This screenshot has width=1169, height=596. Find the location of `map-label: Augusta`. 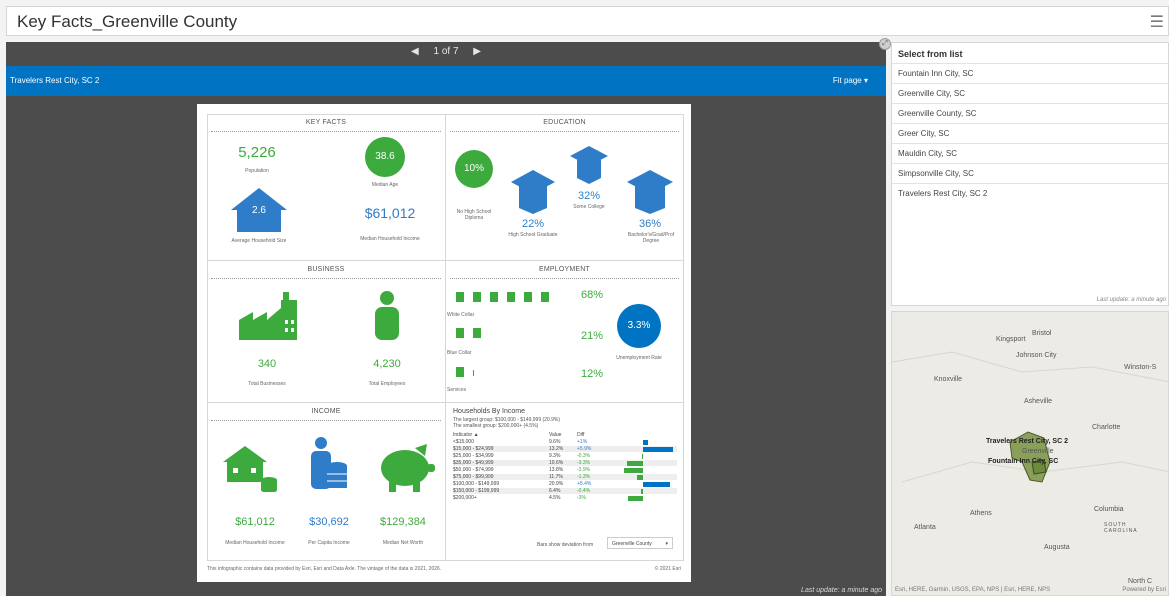

map-label: Augusta is located at coordinates (1057, 547).